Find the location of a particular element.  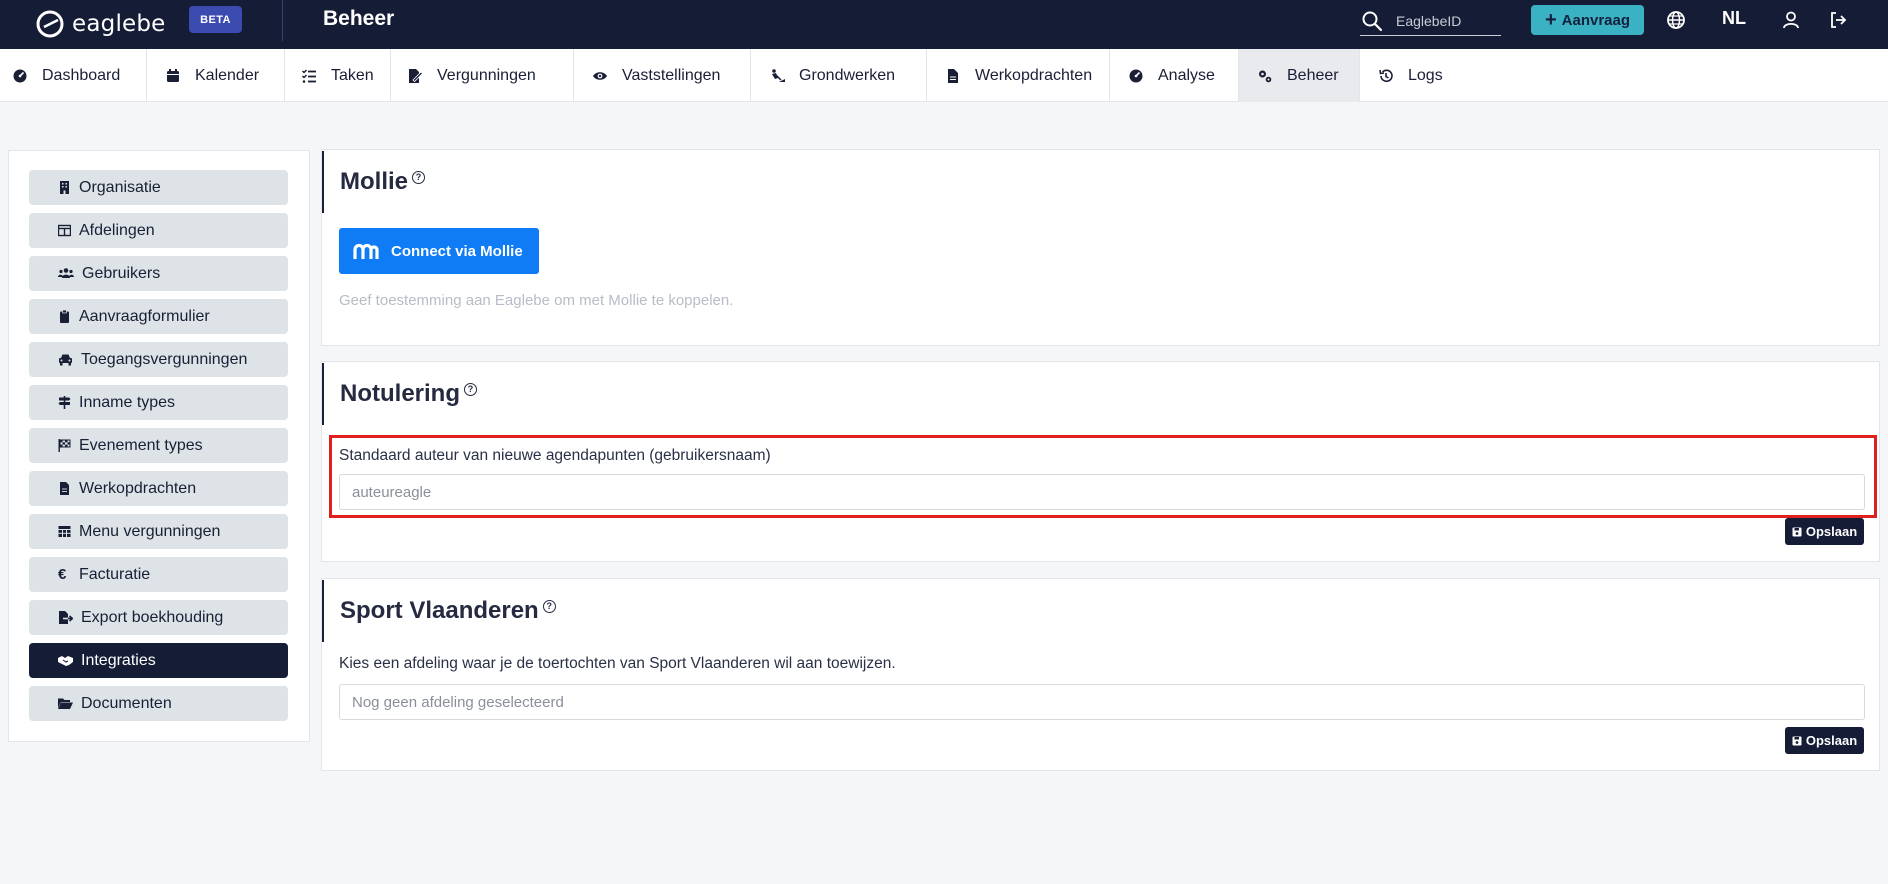

connect-mollie-label: Connect via Mollie is located at coordinates (457, 251).